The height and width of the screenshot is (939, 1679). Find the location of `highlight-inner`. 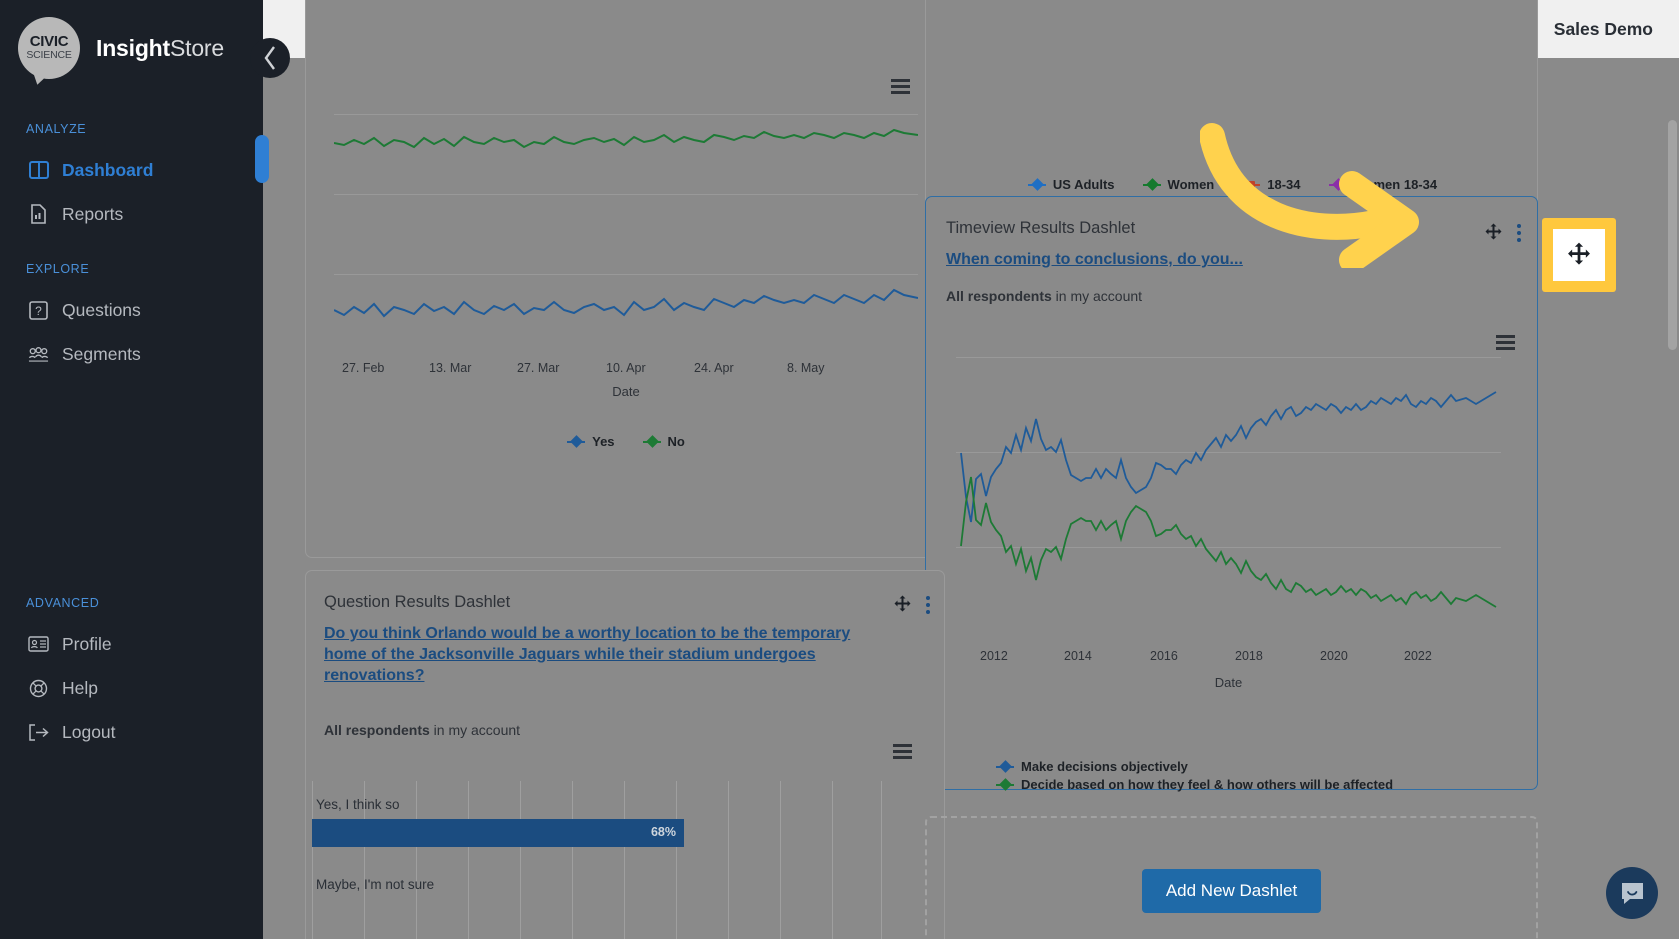

highlight-inner is located at coordinates (1579, 255).